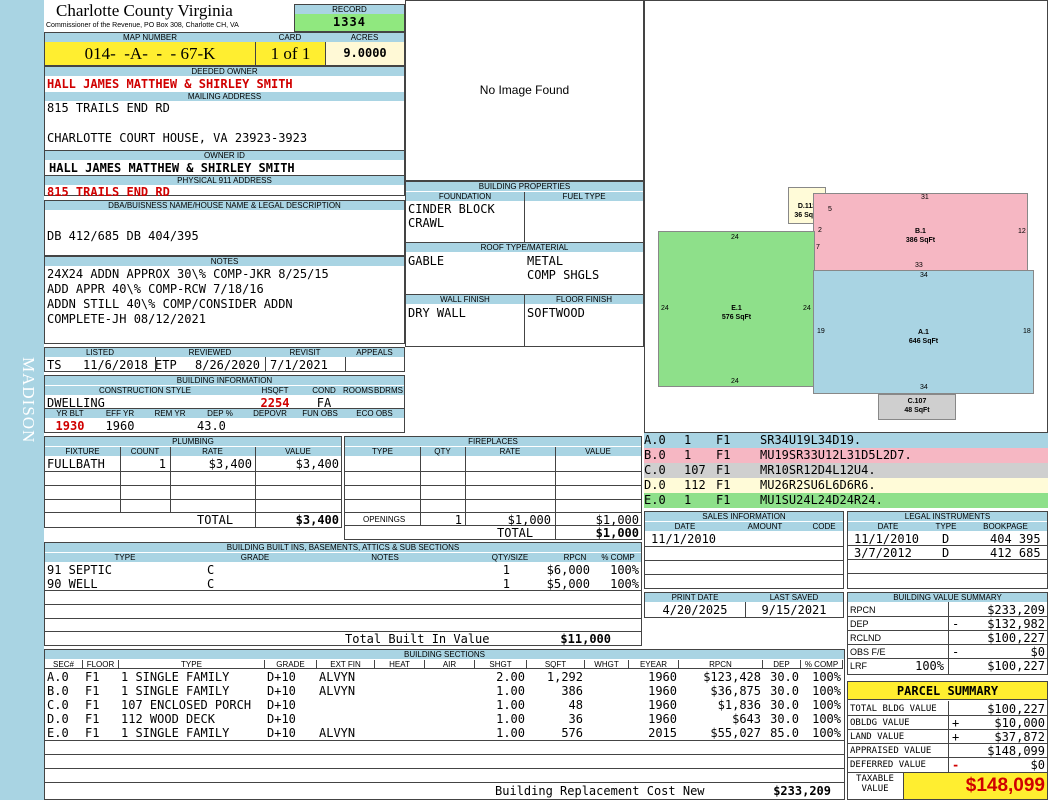  Describe the element at coordinates (1022, 231) in the screenshot. I see `dim-label: 12` at that location.